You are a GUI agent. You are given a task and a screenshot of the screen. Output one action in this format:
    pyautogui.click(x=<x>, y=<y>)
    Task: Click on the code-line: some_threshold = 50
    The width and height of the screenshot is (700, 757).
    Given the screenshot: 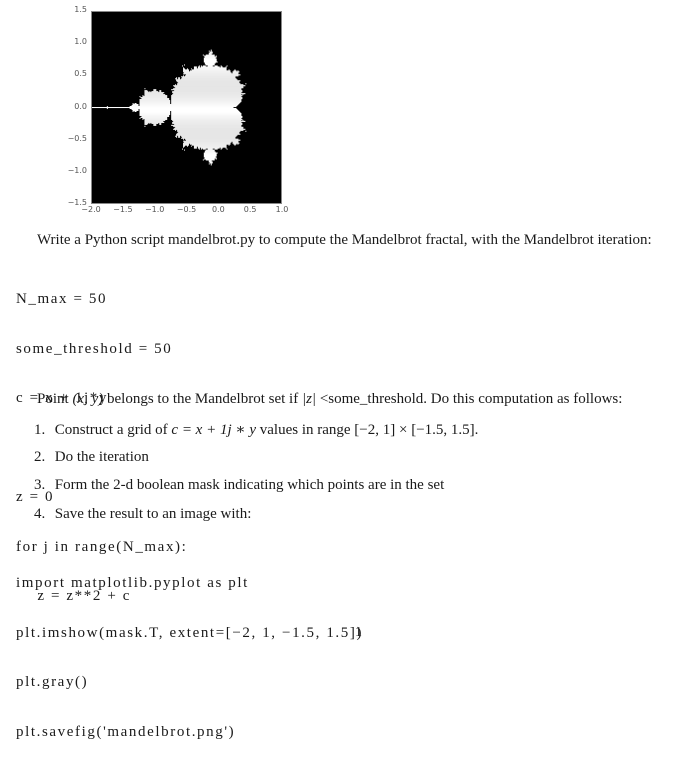 What is the action you would take?
    pyautogui.click(x=94, y=348)
    